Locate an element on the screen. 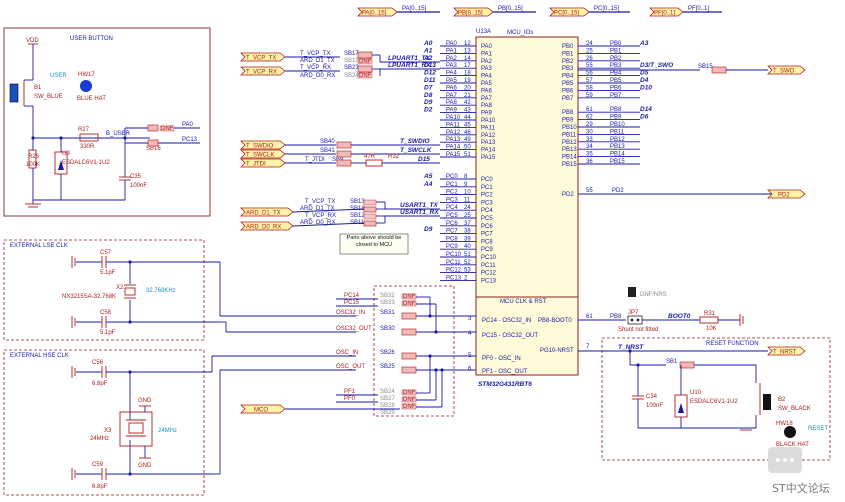 Image resolution: width=845 pixels, height=502 pixels. pb-pin-label: PB5 is located at coordinates (568, 84).